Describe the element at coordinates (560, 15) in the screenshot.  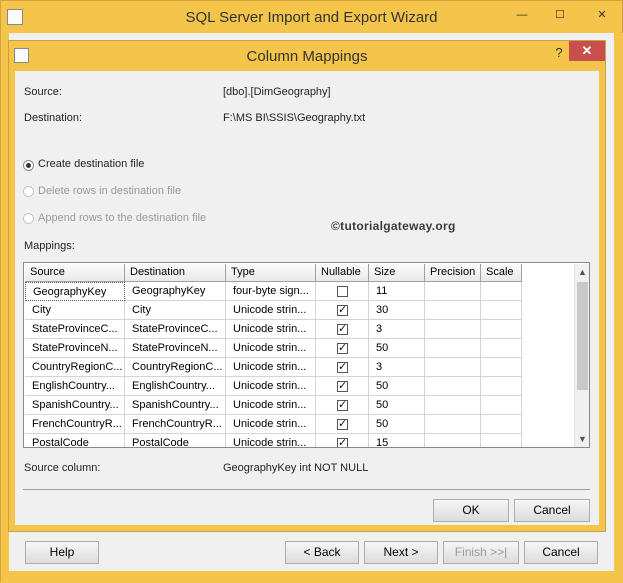
I see `maximize-icon: ☐` at that location.